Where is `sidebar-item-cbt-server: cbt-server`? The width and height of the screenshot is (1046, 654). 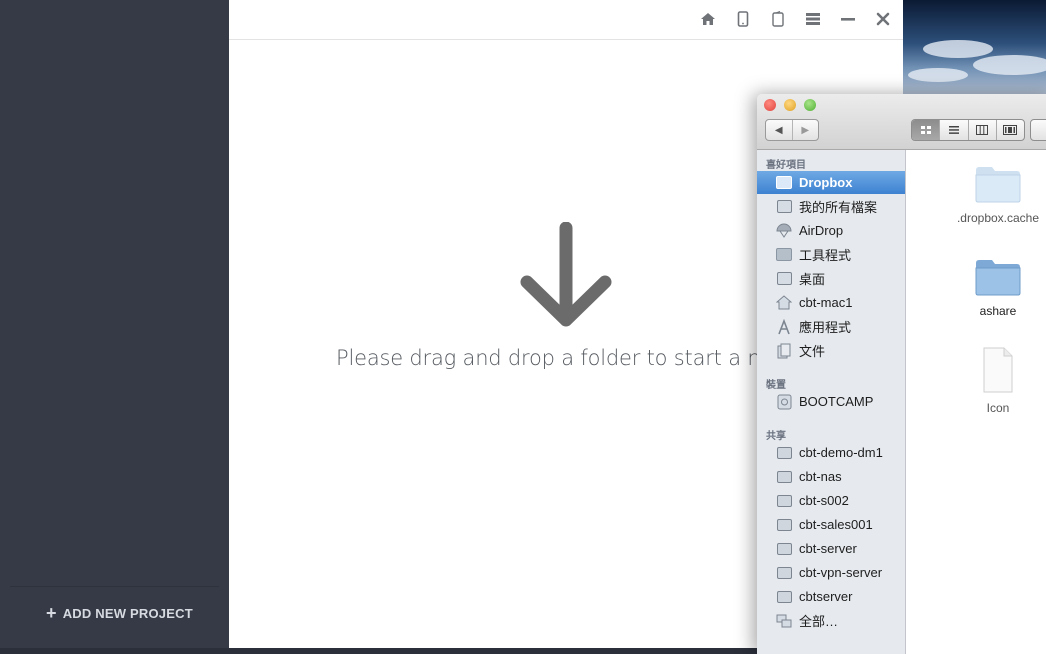 sidebar-item-cbt-server: cbt-server is located at coordinates (831, 548).